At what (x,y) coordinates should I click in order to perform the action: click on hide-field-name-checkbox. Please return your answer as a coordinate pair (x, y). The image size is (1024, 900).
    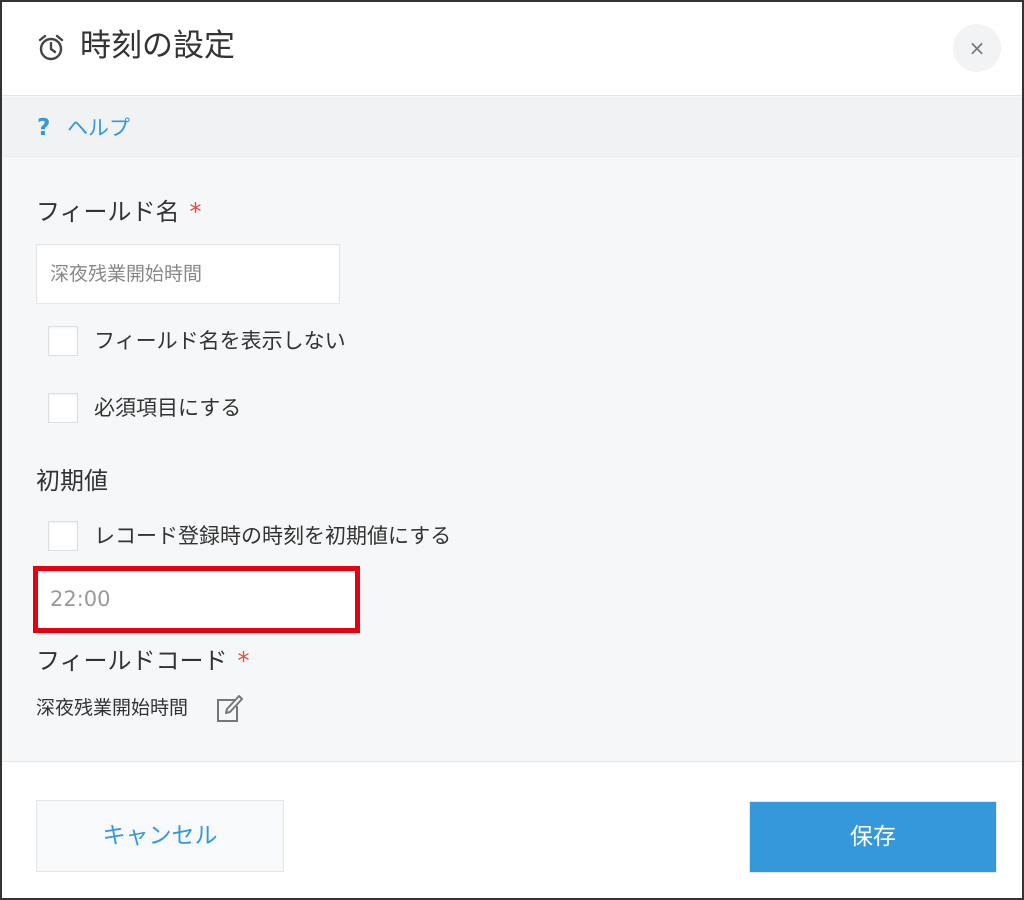
    Looking at the image, I should click on (63, 341).